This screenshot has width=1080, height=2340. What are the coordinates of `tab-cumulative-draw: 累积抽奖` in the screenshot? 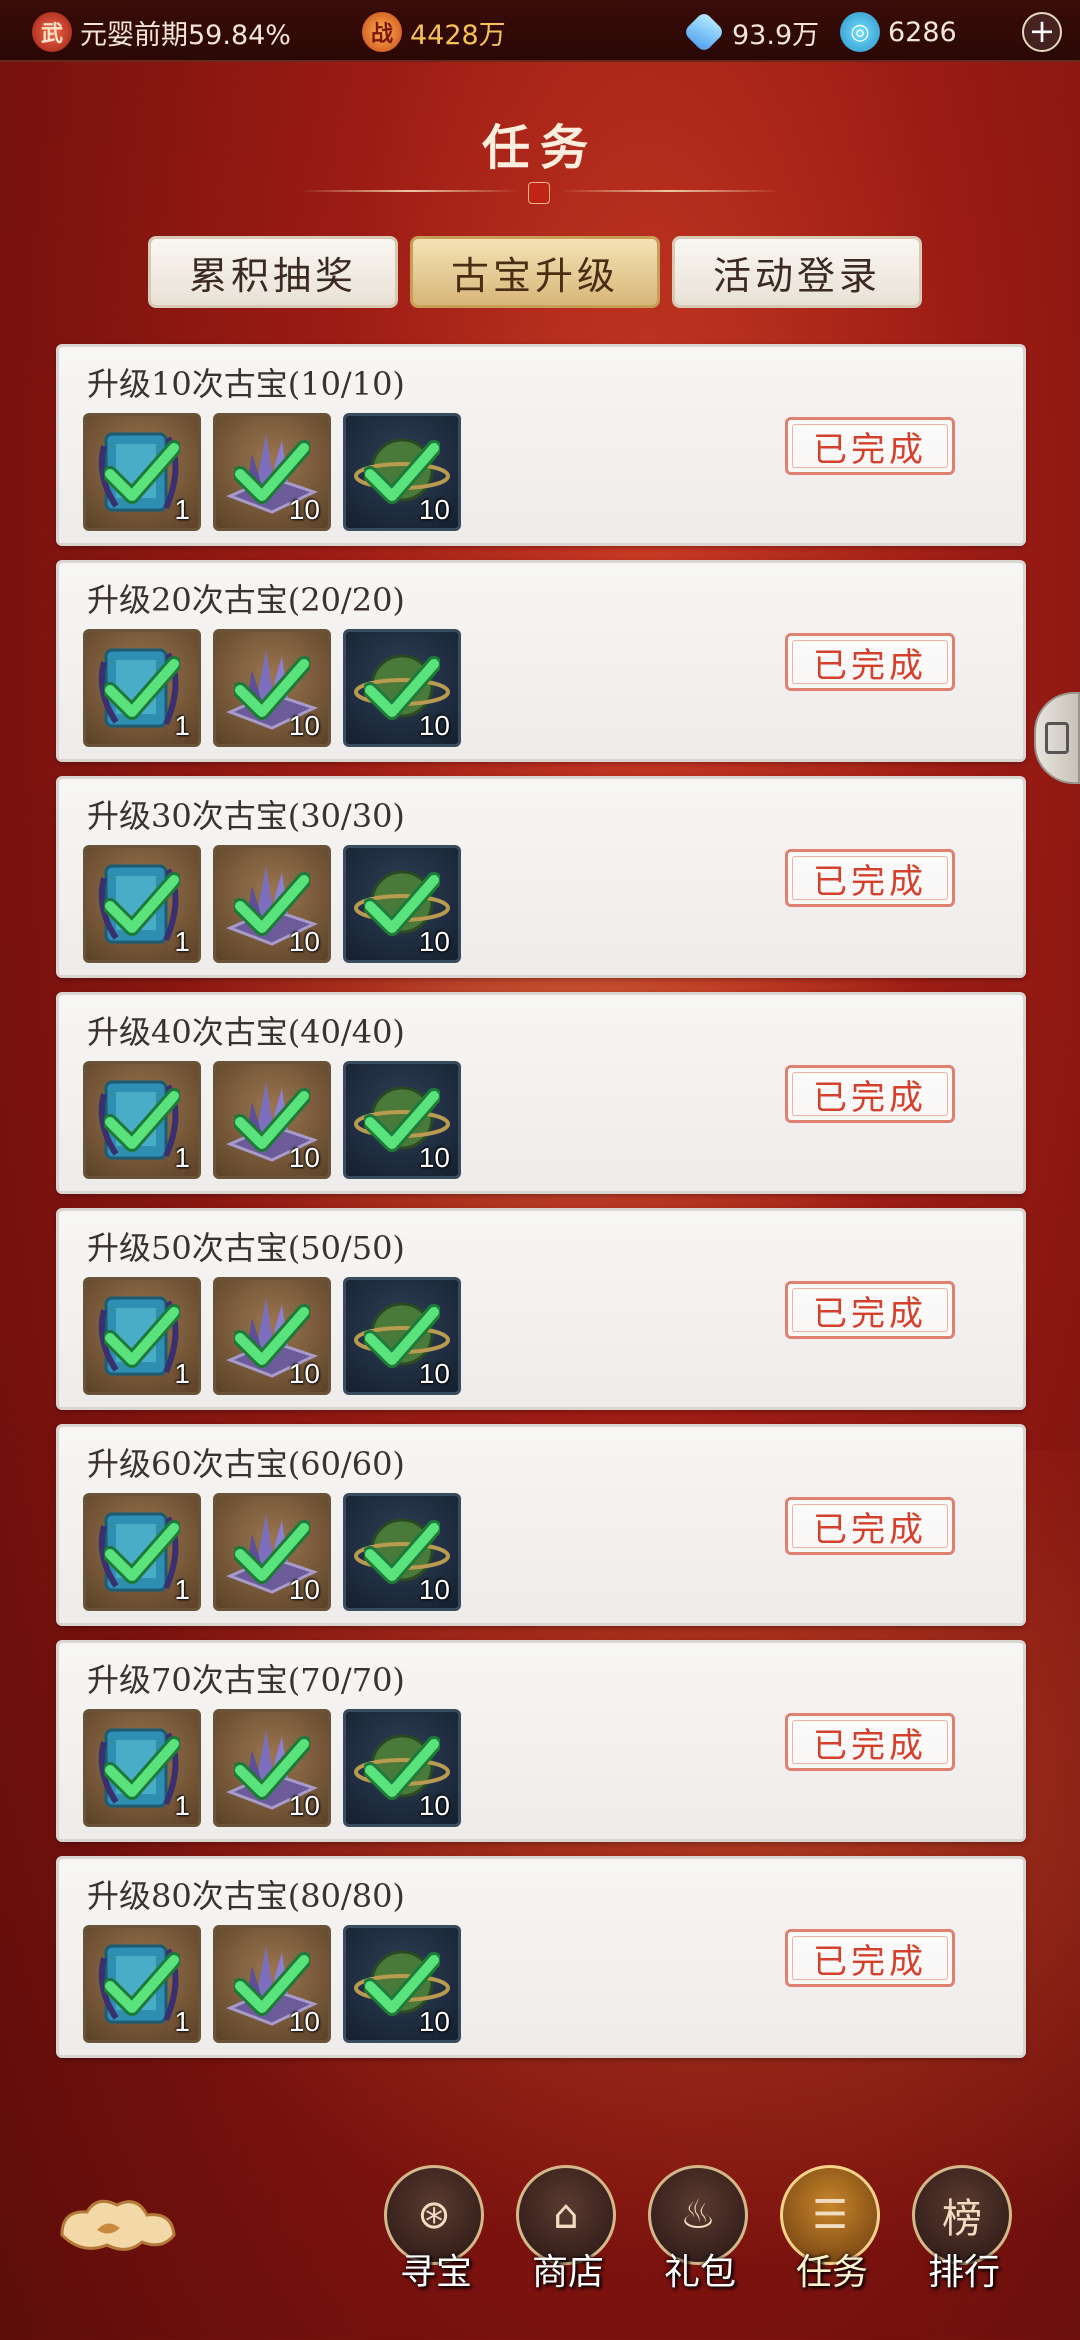 It's located at (273, 272).